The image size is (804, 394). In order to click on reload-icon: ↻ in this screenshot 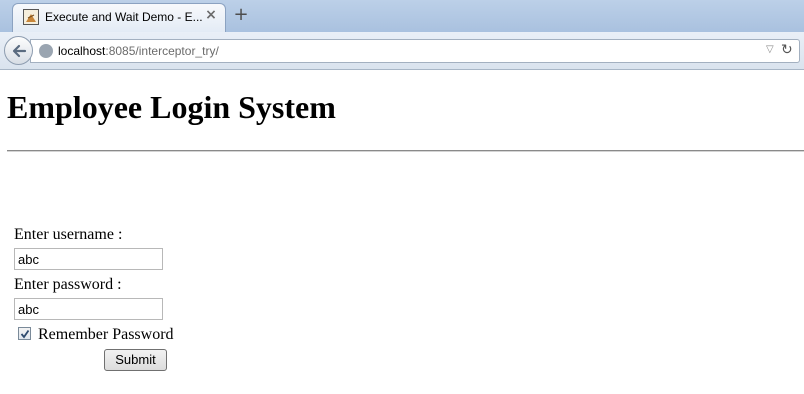, I will do `click(787, 50)`.